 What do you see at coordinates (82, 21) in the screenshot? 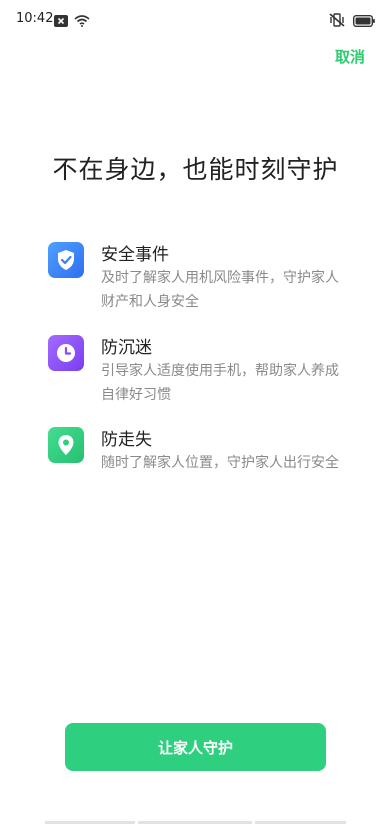
I see `wifi-icon` at bounding box center [82, 21].